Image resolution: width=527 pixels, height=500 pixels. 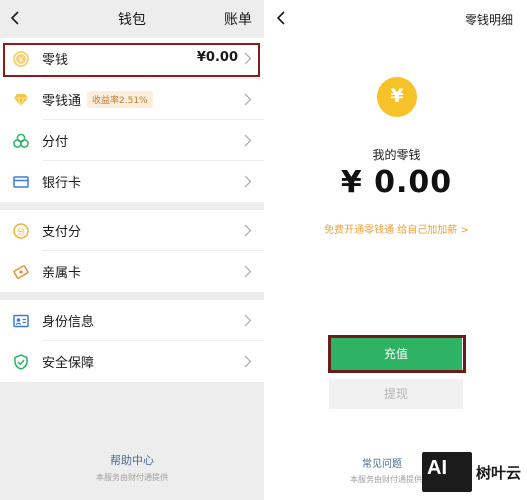 I want to click on wallet-group-3: 身份信息 安全保障, so click(x=132, y=341).